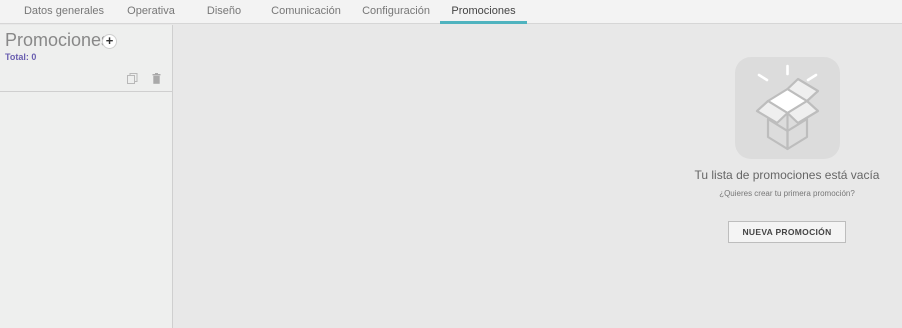 This screenshot has height=328, width=902. Describe the element at coordinates (151, 12) in the screenshot. I see `tab-operativa: Operativa` at that location.